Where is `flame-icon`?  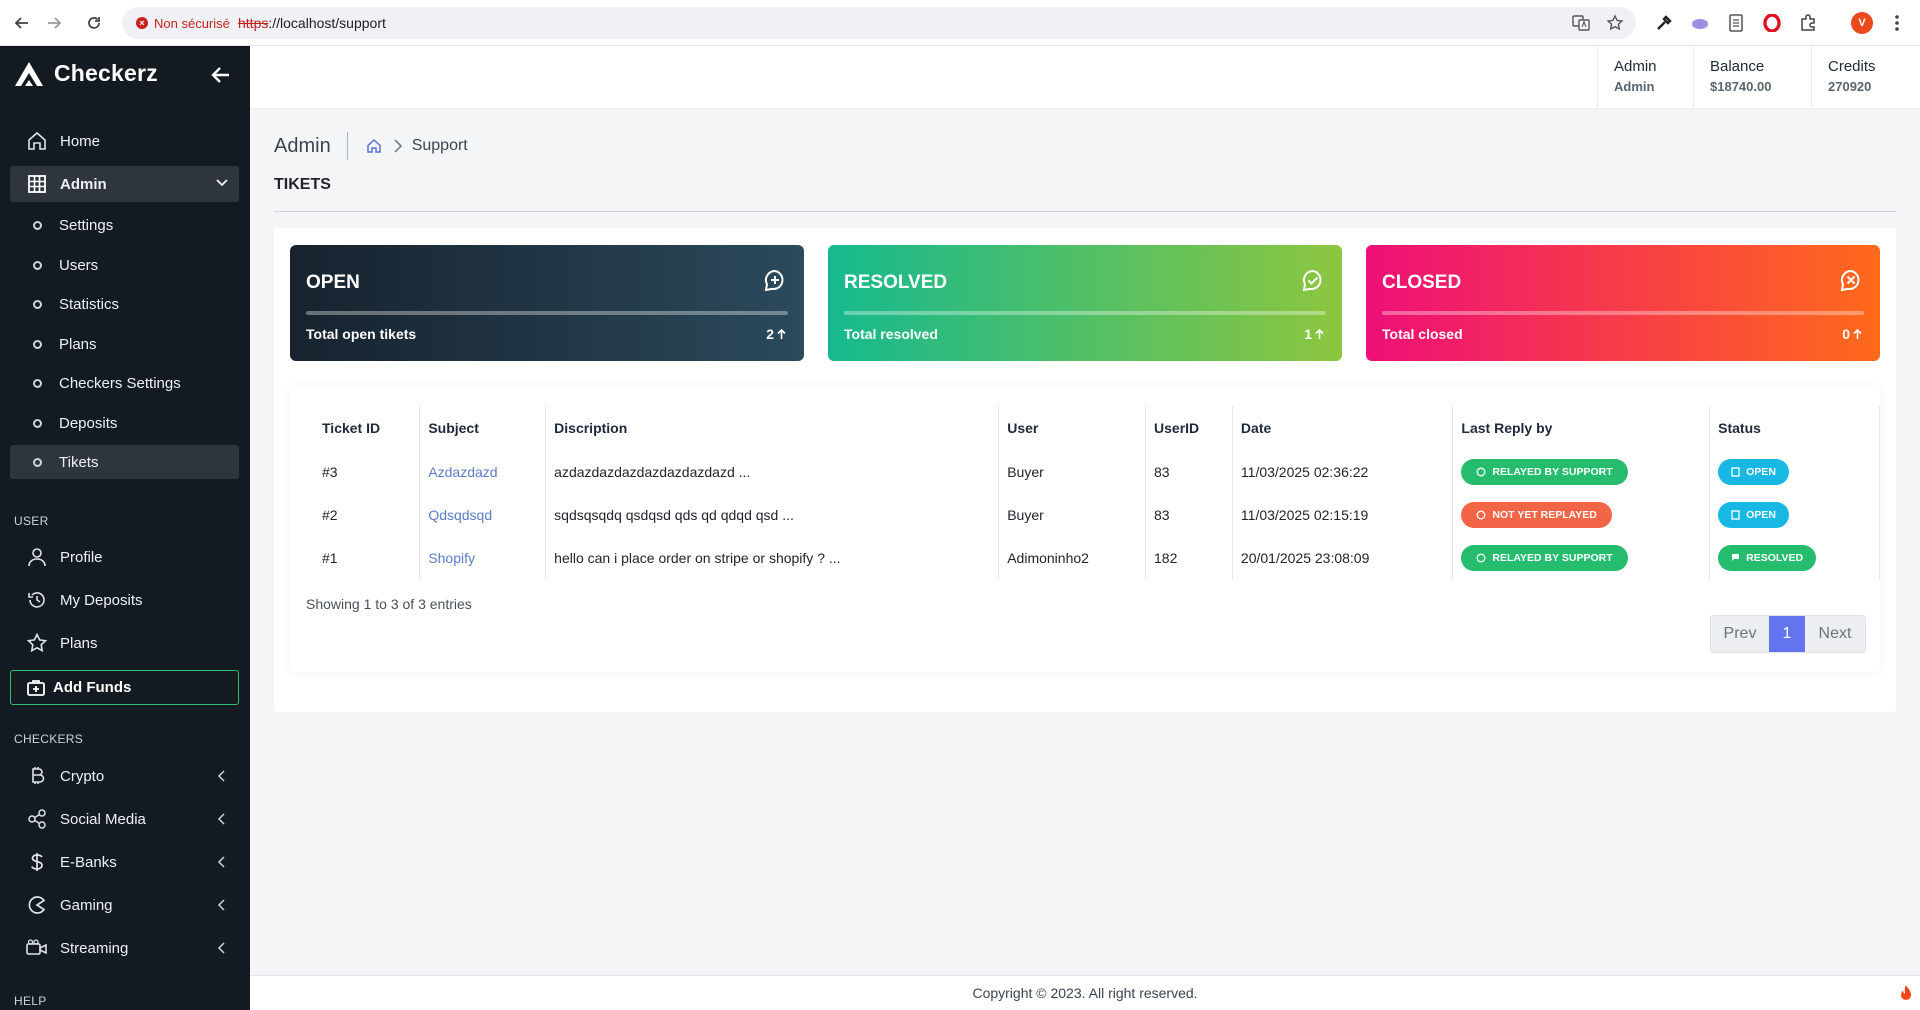 flame-icon is located at coordinates (1906, 993).